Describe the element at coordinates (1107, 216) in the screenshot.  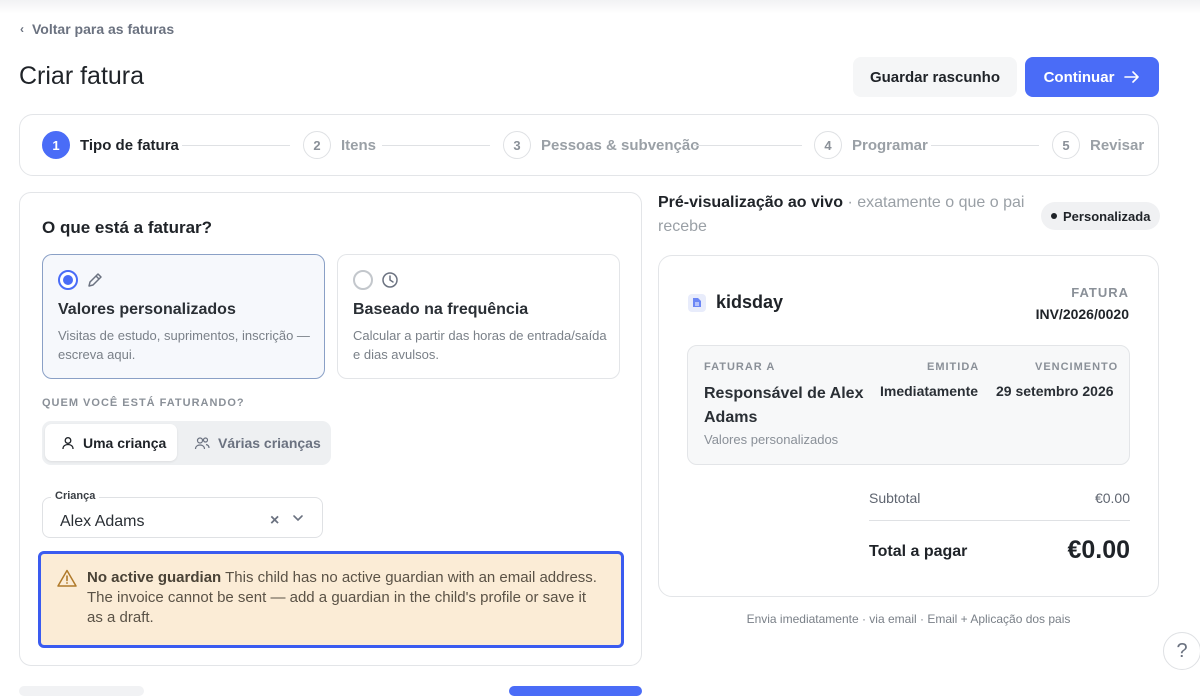
I see `badge-label: Personalizada` at that location.